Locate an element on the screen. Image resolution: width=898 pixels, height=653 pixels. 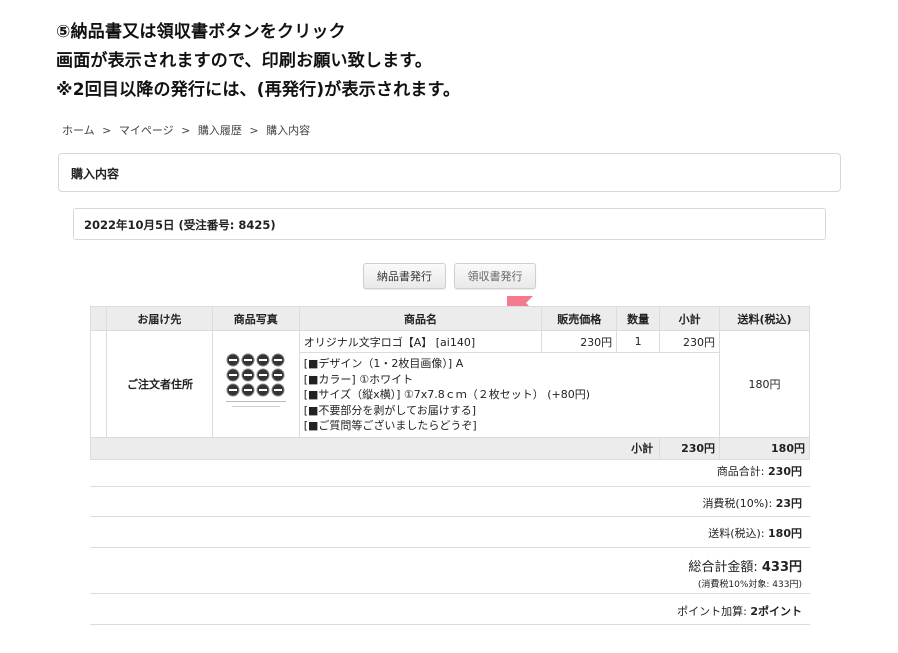
instruction-line-3: ※2回目以降の発行には、(再発行)が表示されます。 is located at coordinates (258, 90).